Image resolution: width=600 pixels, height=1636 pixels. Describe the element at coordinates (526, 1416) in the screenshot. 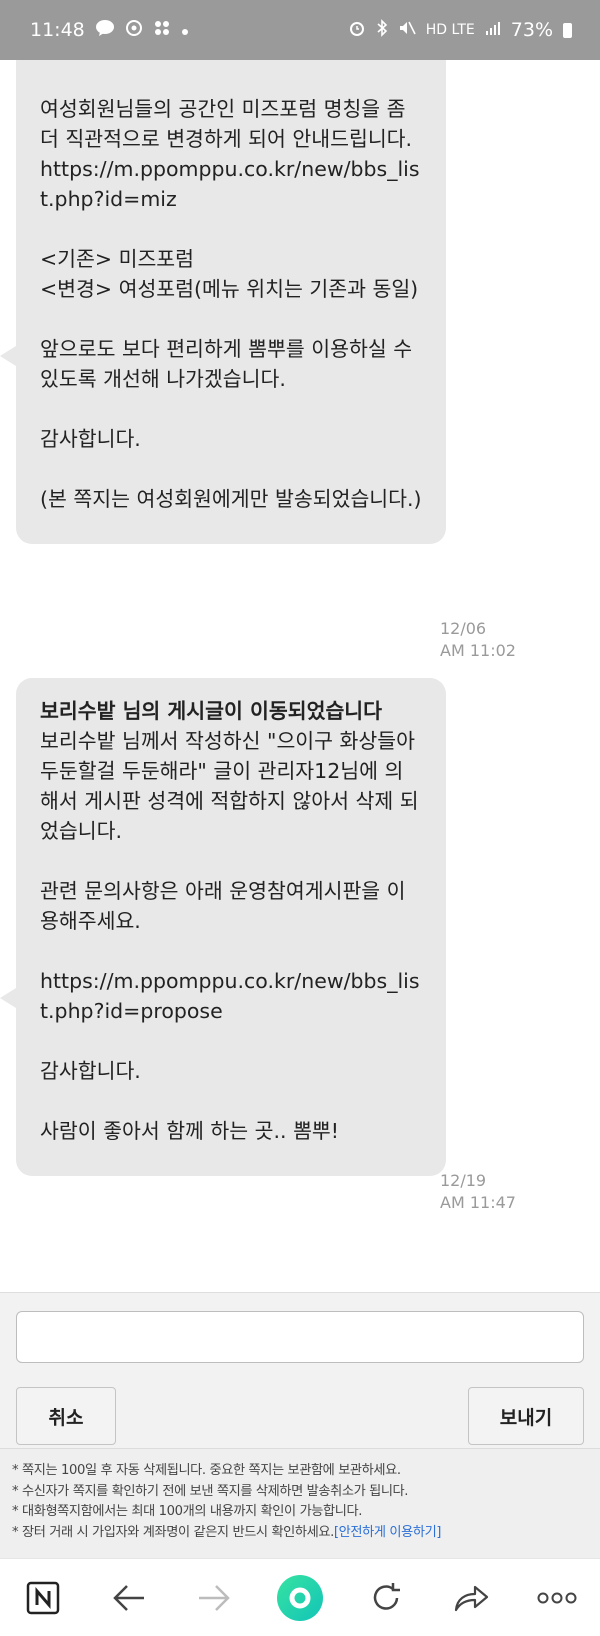

I see `send-button: 보내기` at that location.